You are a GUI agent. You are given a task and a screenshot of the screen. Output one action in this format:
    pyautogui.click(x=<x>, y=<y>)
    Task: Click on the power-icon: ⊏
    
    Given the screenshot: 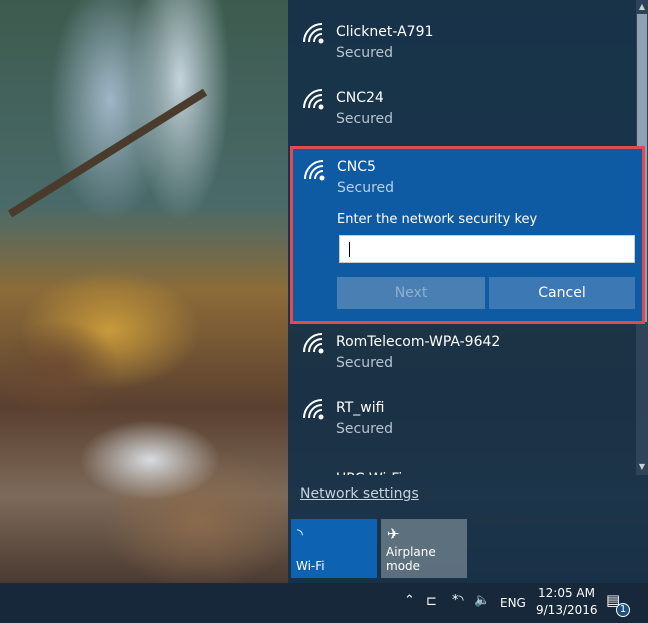 What is the action you would take?
    pyautogui.click(x=431, y=601)
    